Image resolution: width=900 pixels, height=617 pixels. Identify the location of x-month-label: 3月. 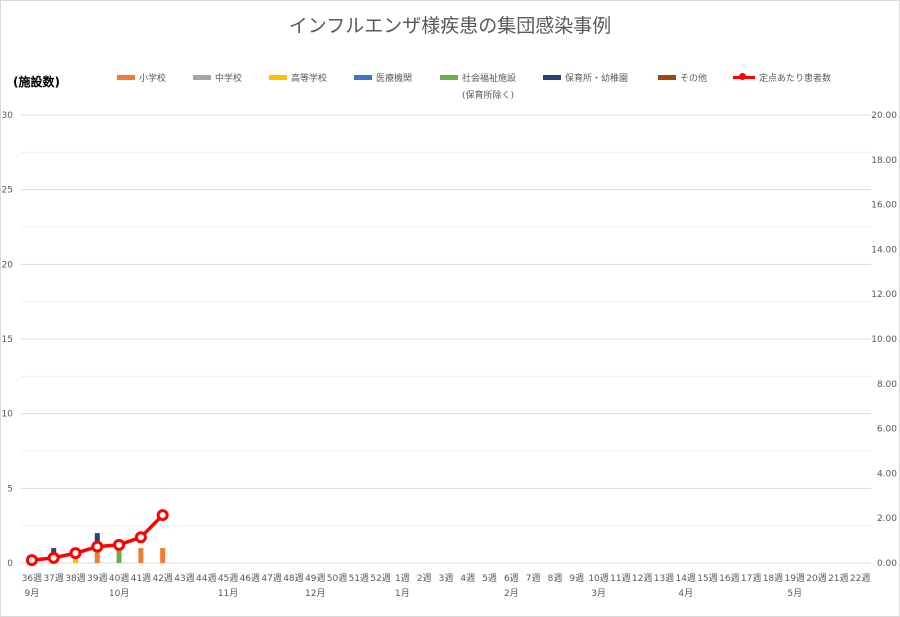
(598, 593).